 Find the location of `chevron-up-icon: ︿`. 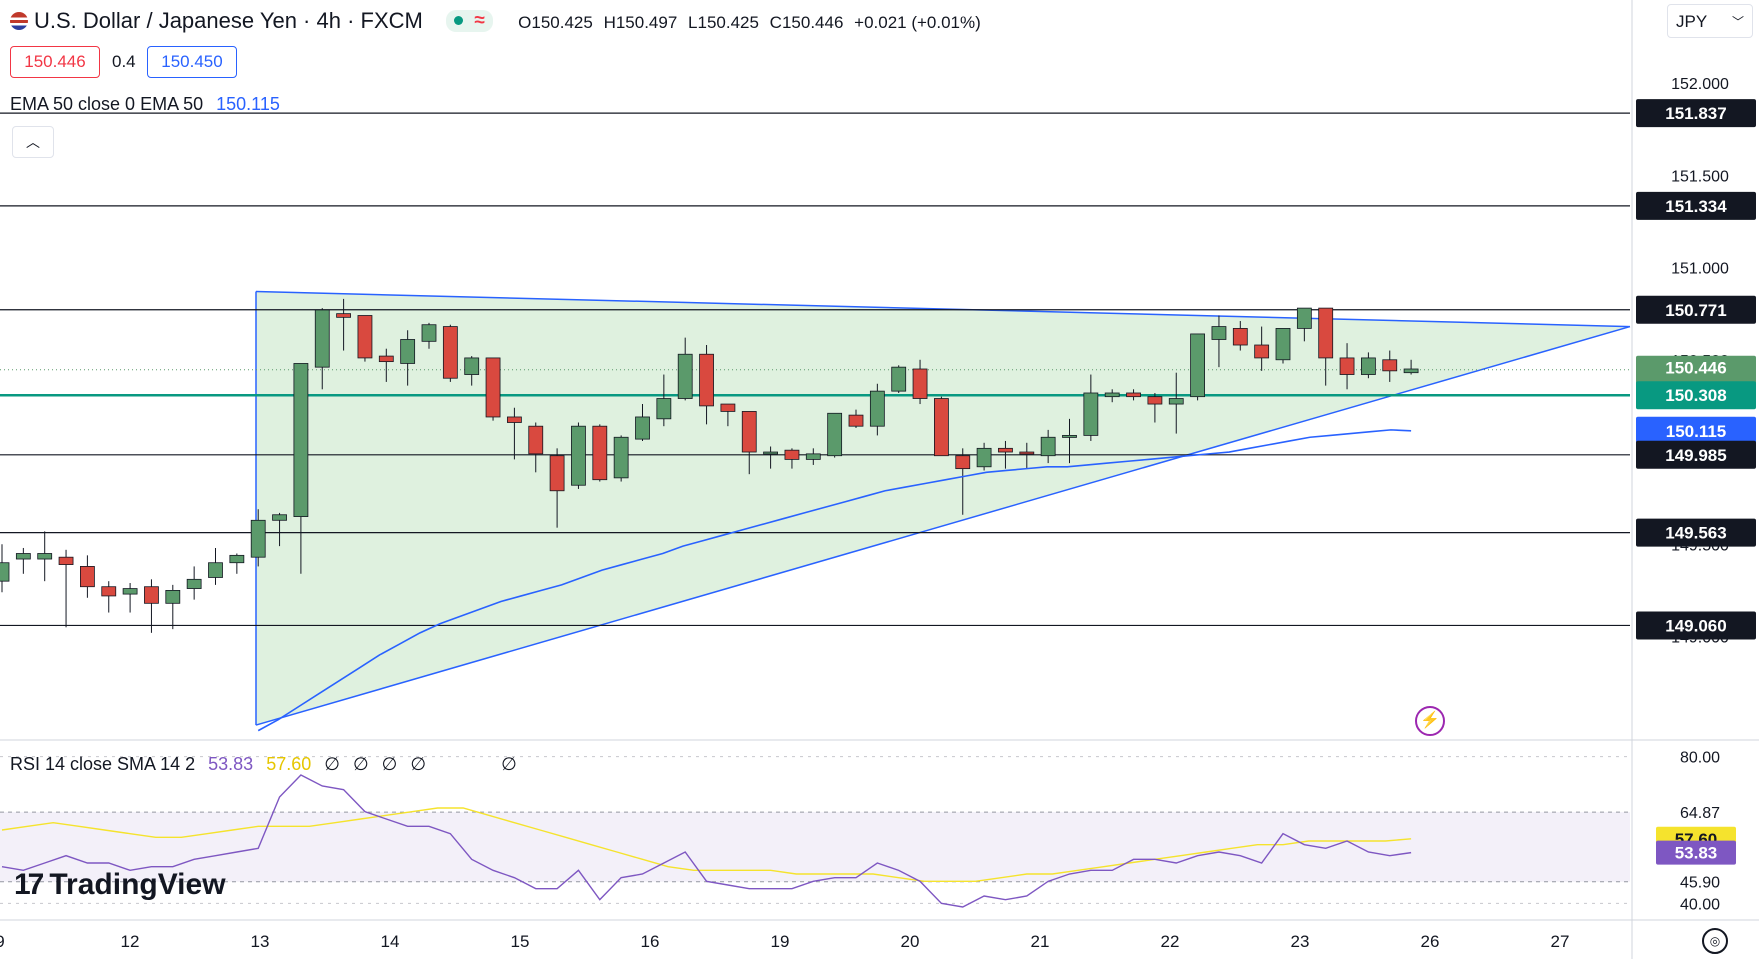

chevron-up-icon: ︿ is located at coordinates (33, 142).